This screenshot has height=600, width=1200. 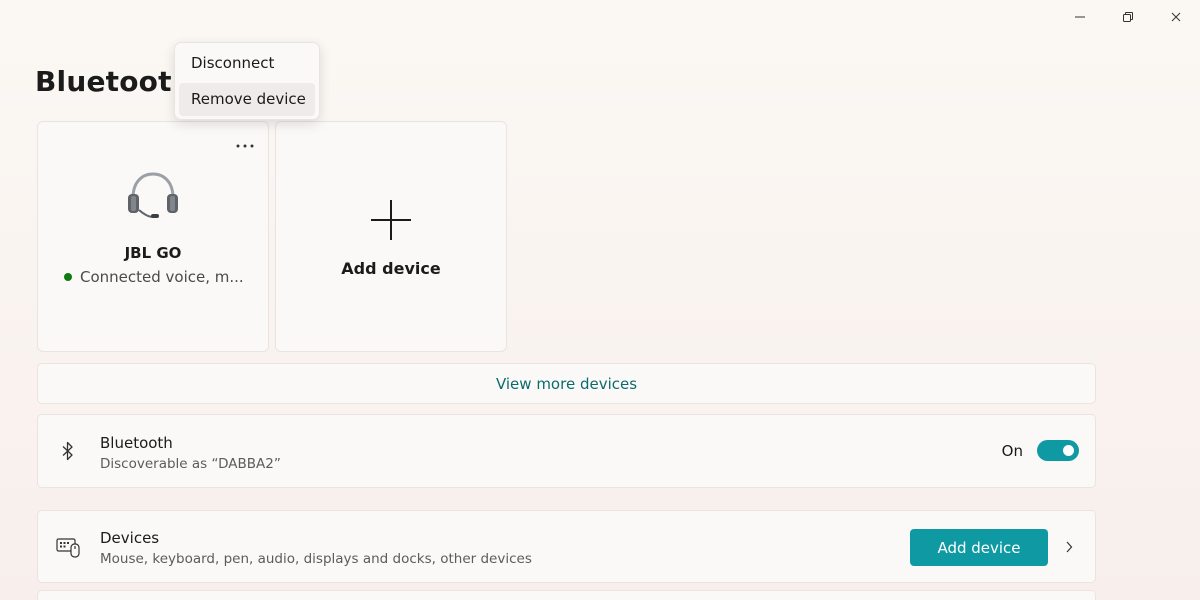 I want to click on minimize-button, so click(x=1080, y=17).